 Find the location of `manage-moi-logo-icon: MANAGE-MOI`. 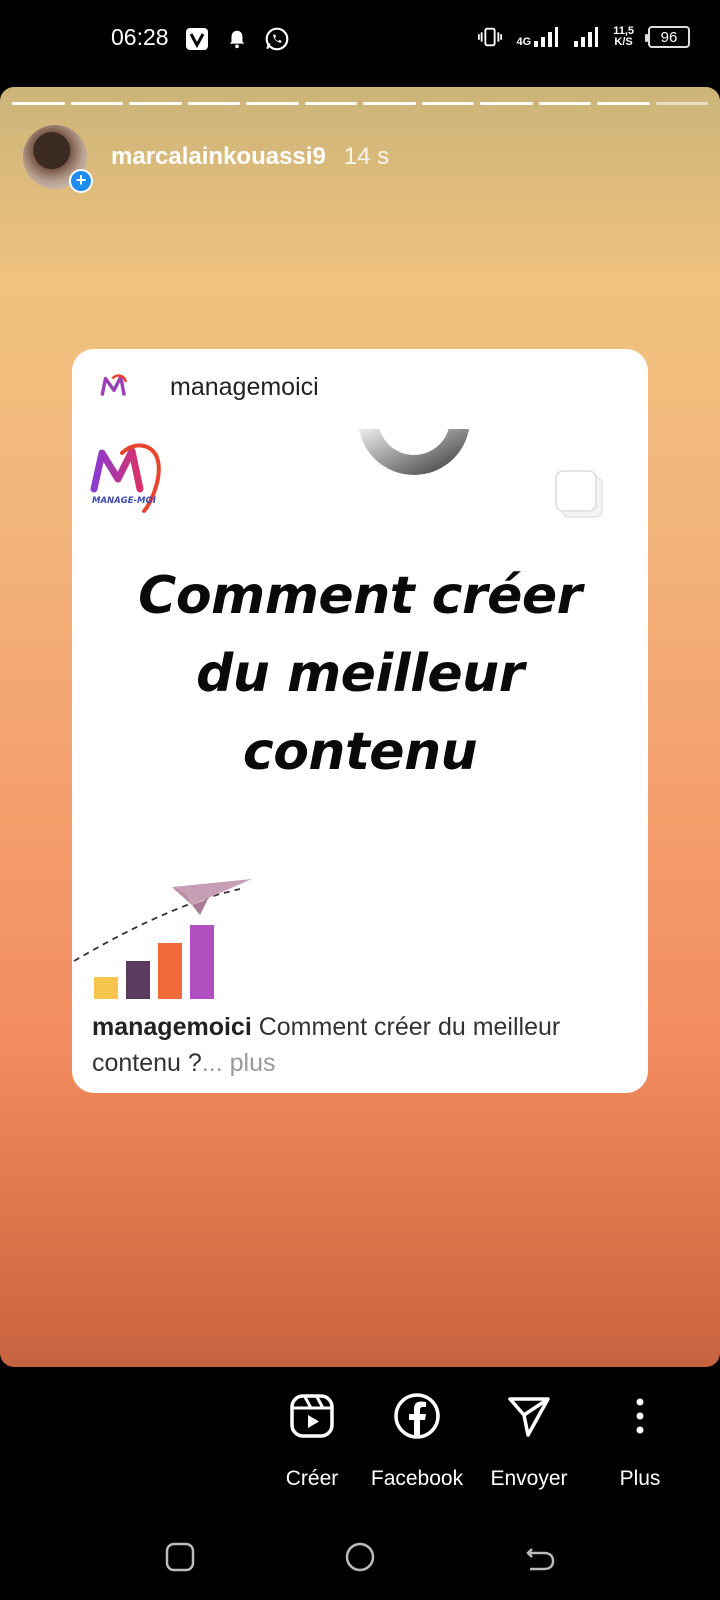

manage-moi-logo-icon: MANAGE-MOI is located at coordinates (125, 478).